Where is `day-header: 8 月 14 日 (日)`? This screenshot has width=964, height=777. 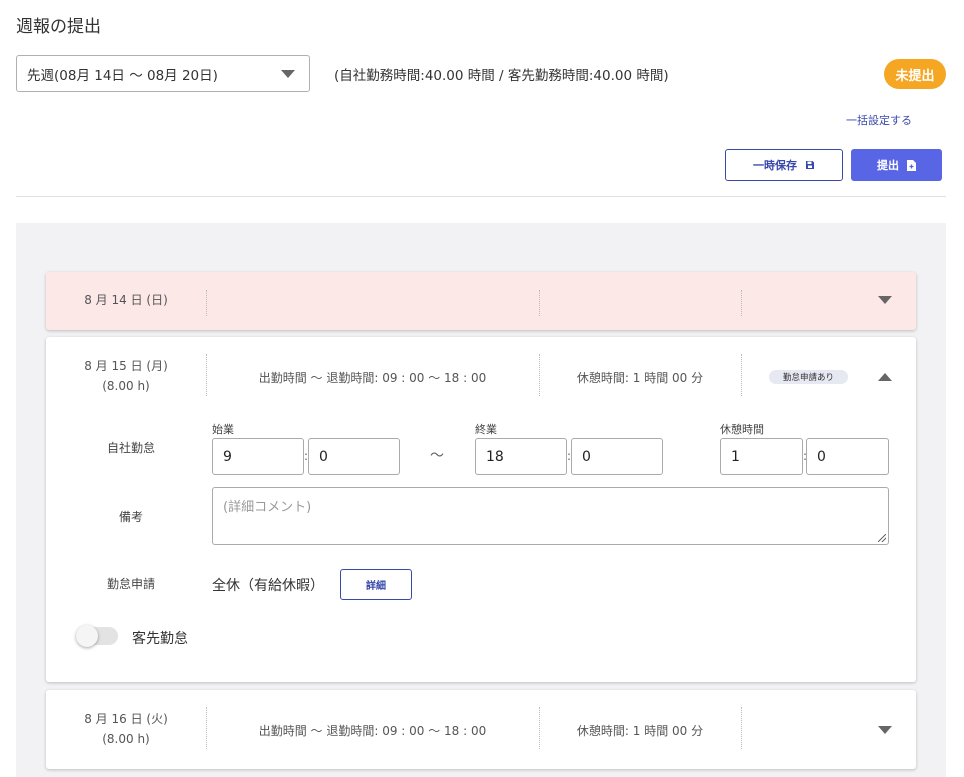 day-header: 8 月 14 日 (日) is located at coordinates (481, 301).